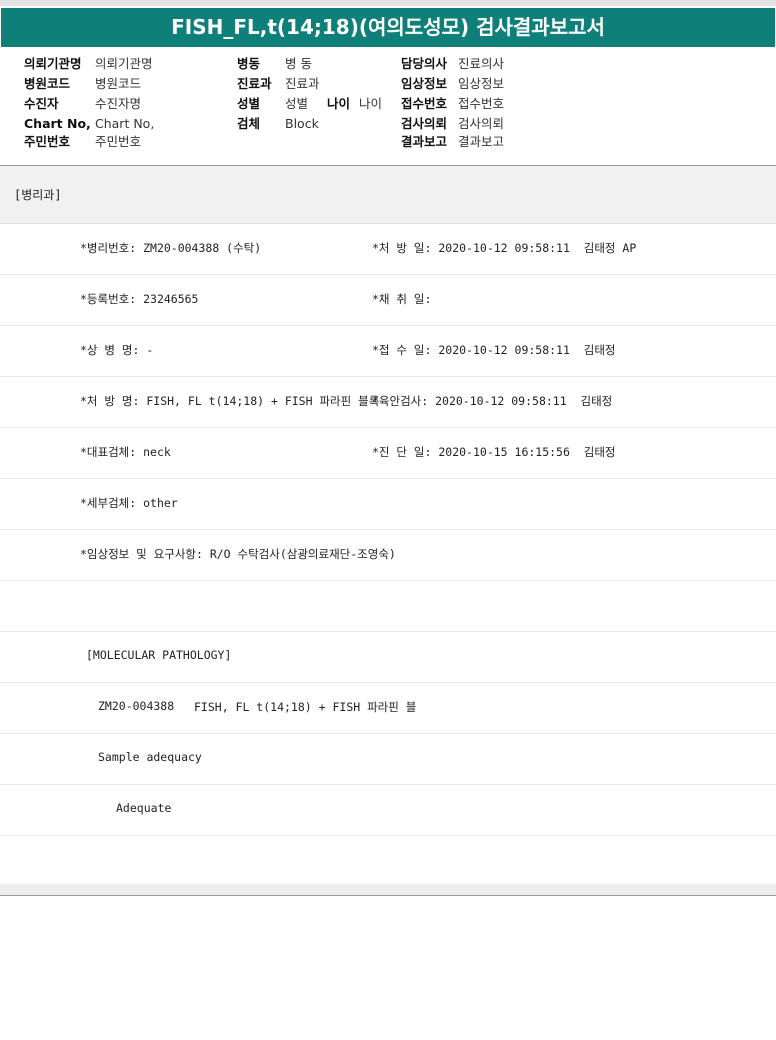 Image resolution: width=776 pixels, height=1040 pixels. What do you see at coordinates (481, 83) in the screenshot?
I see `header-value: 임상정보` at bounding box center [481, 83].